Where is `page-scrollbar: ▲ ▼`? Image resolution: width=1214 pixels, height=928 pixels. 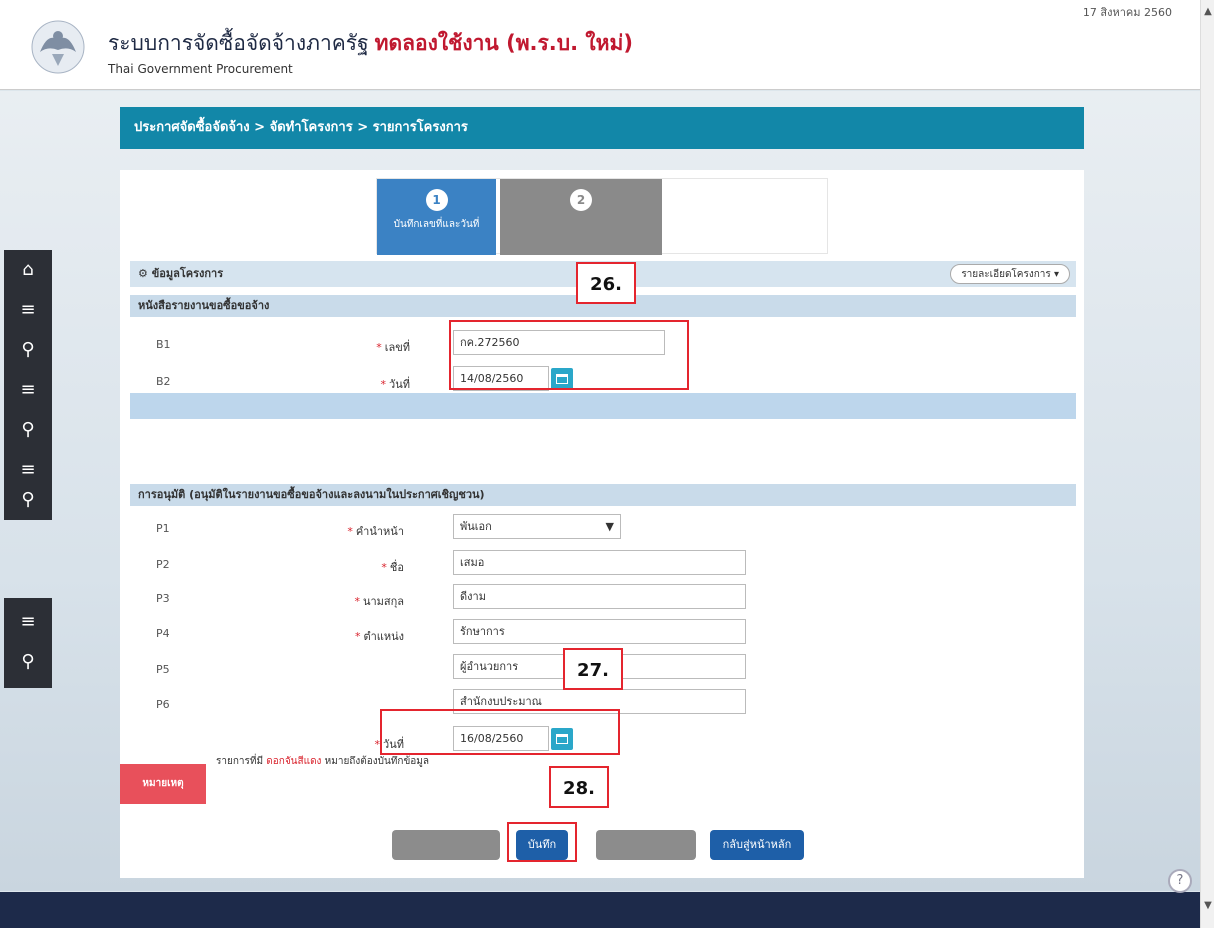
page-scrollbar: ▲ ▼ is located at coordinates (1207, 464).